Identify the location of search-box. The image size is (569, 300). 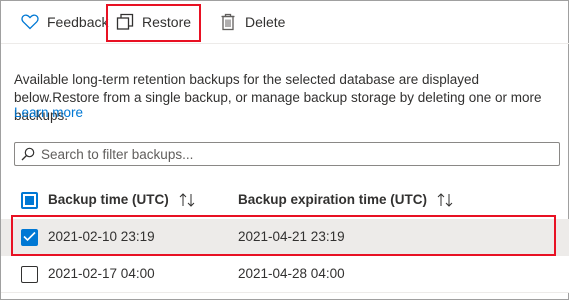
(287, 154).